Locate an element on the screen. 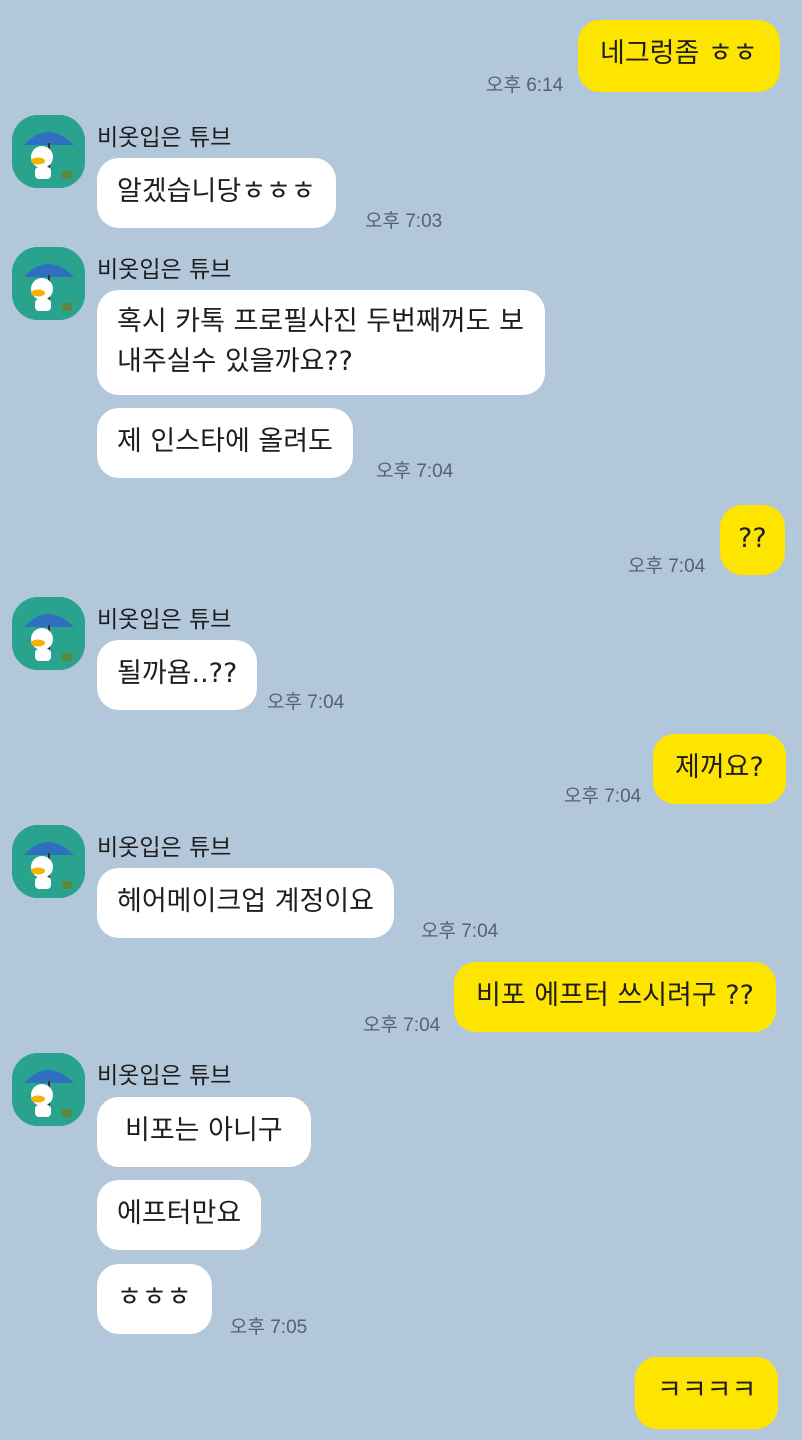 The width and height of the screenshot is (802, 1440). incoming-message: 제 인스타에 올려도 is located at coordinates (225, 443).